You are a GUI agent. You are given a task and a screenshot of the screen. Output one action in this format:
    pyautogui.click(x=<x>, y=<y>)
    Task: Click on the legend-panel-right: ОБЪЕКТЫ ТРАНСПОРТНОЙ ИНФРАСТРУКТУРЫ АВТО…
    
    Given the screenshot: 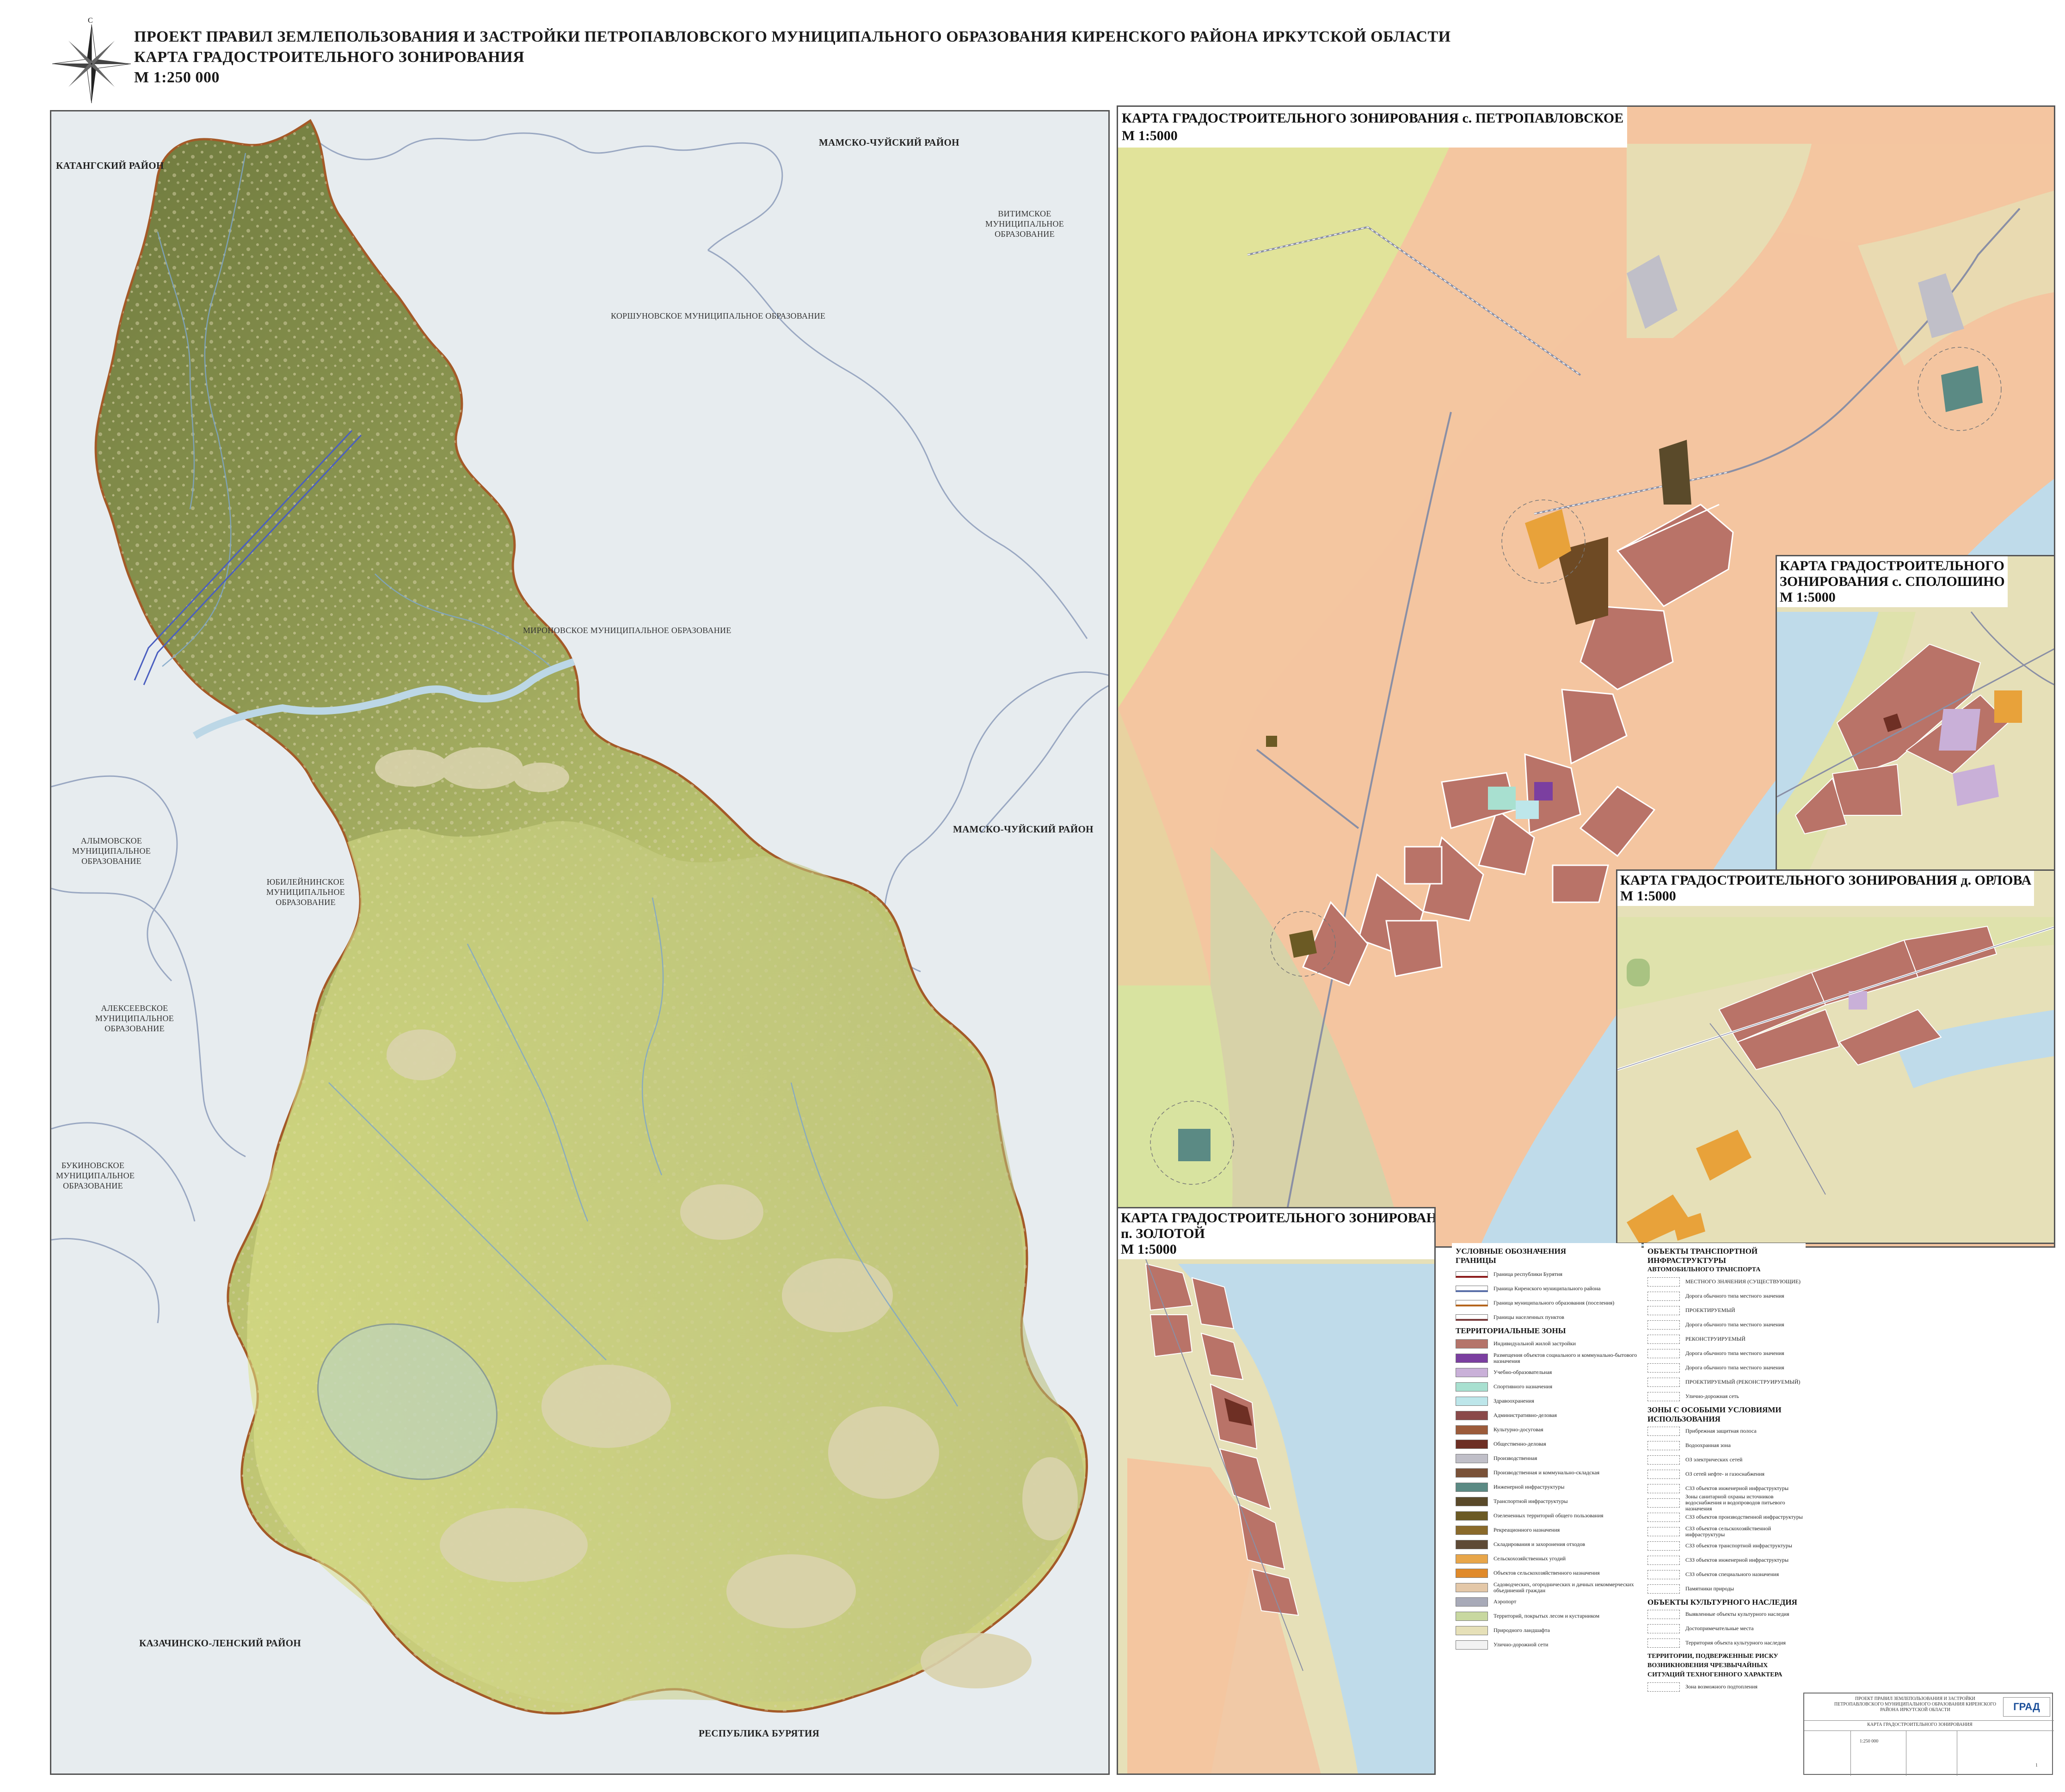 What is the action you would take?
    pyautogui.click(x=1725, y=1469)
    